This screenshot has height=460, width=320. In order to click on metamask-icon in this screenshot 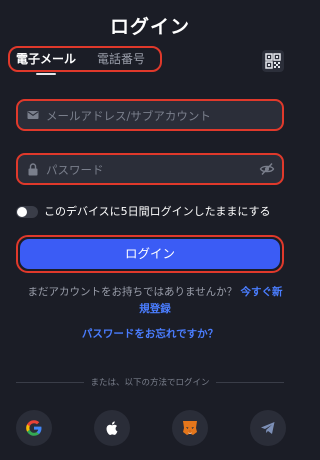, I will do `click(190, 428)`.